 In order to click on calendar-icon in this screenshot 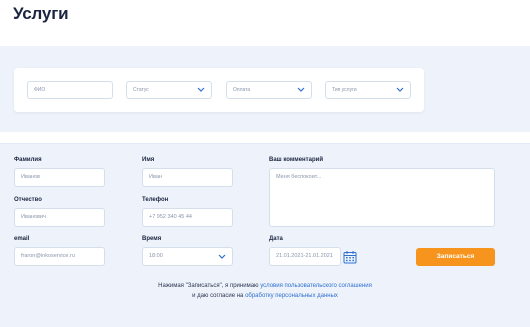, I will do `click(350, 257)`.